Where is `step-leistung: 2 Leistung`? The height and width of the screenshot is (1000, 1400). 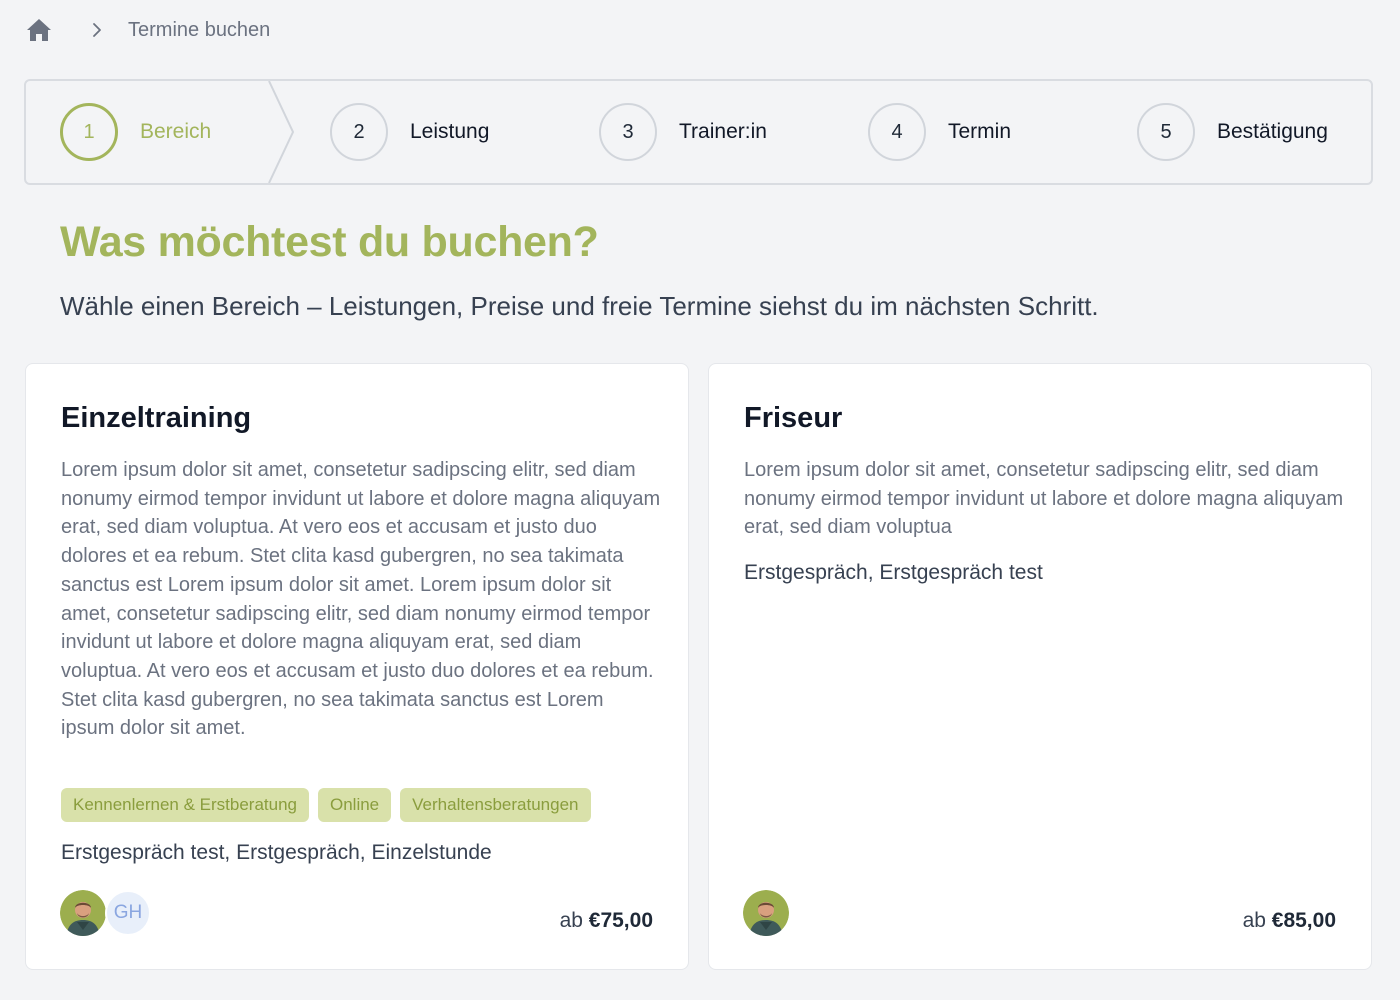
step-leistung: 2 Leistung is located at coordinates (409, 132).